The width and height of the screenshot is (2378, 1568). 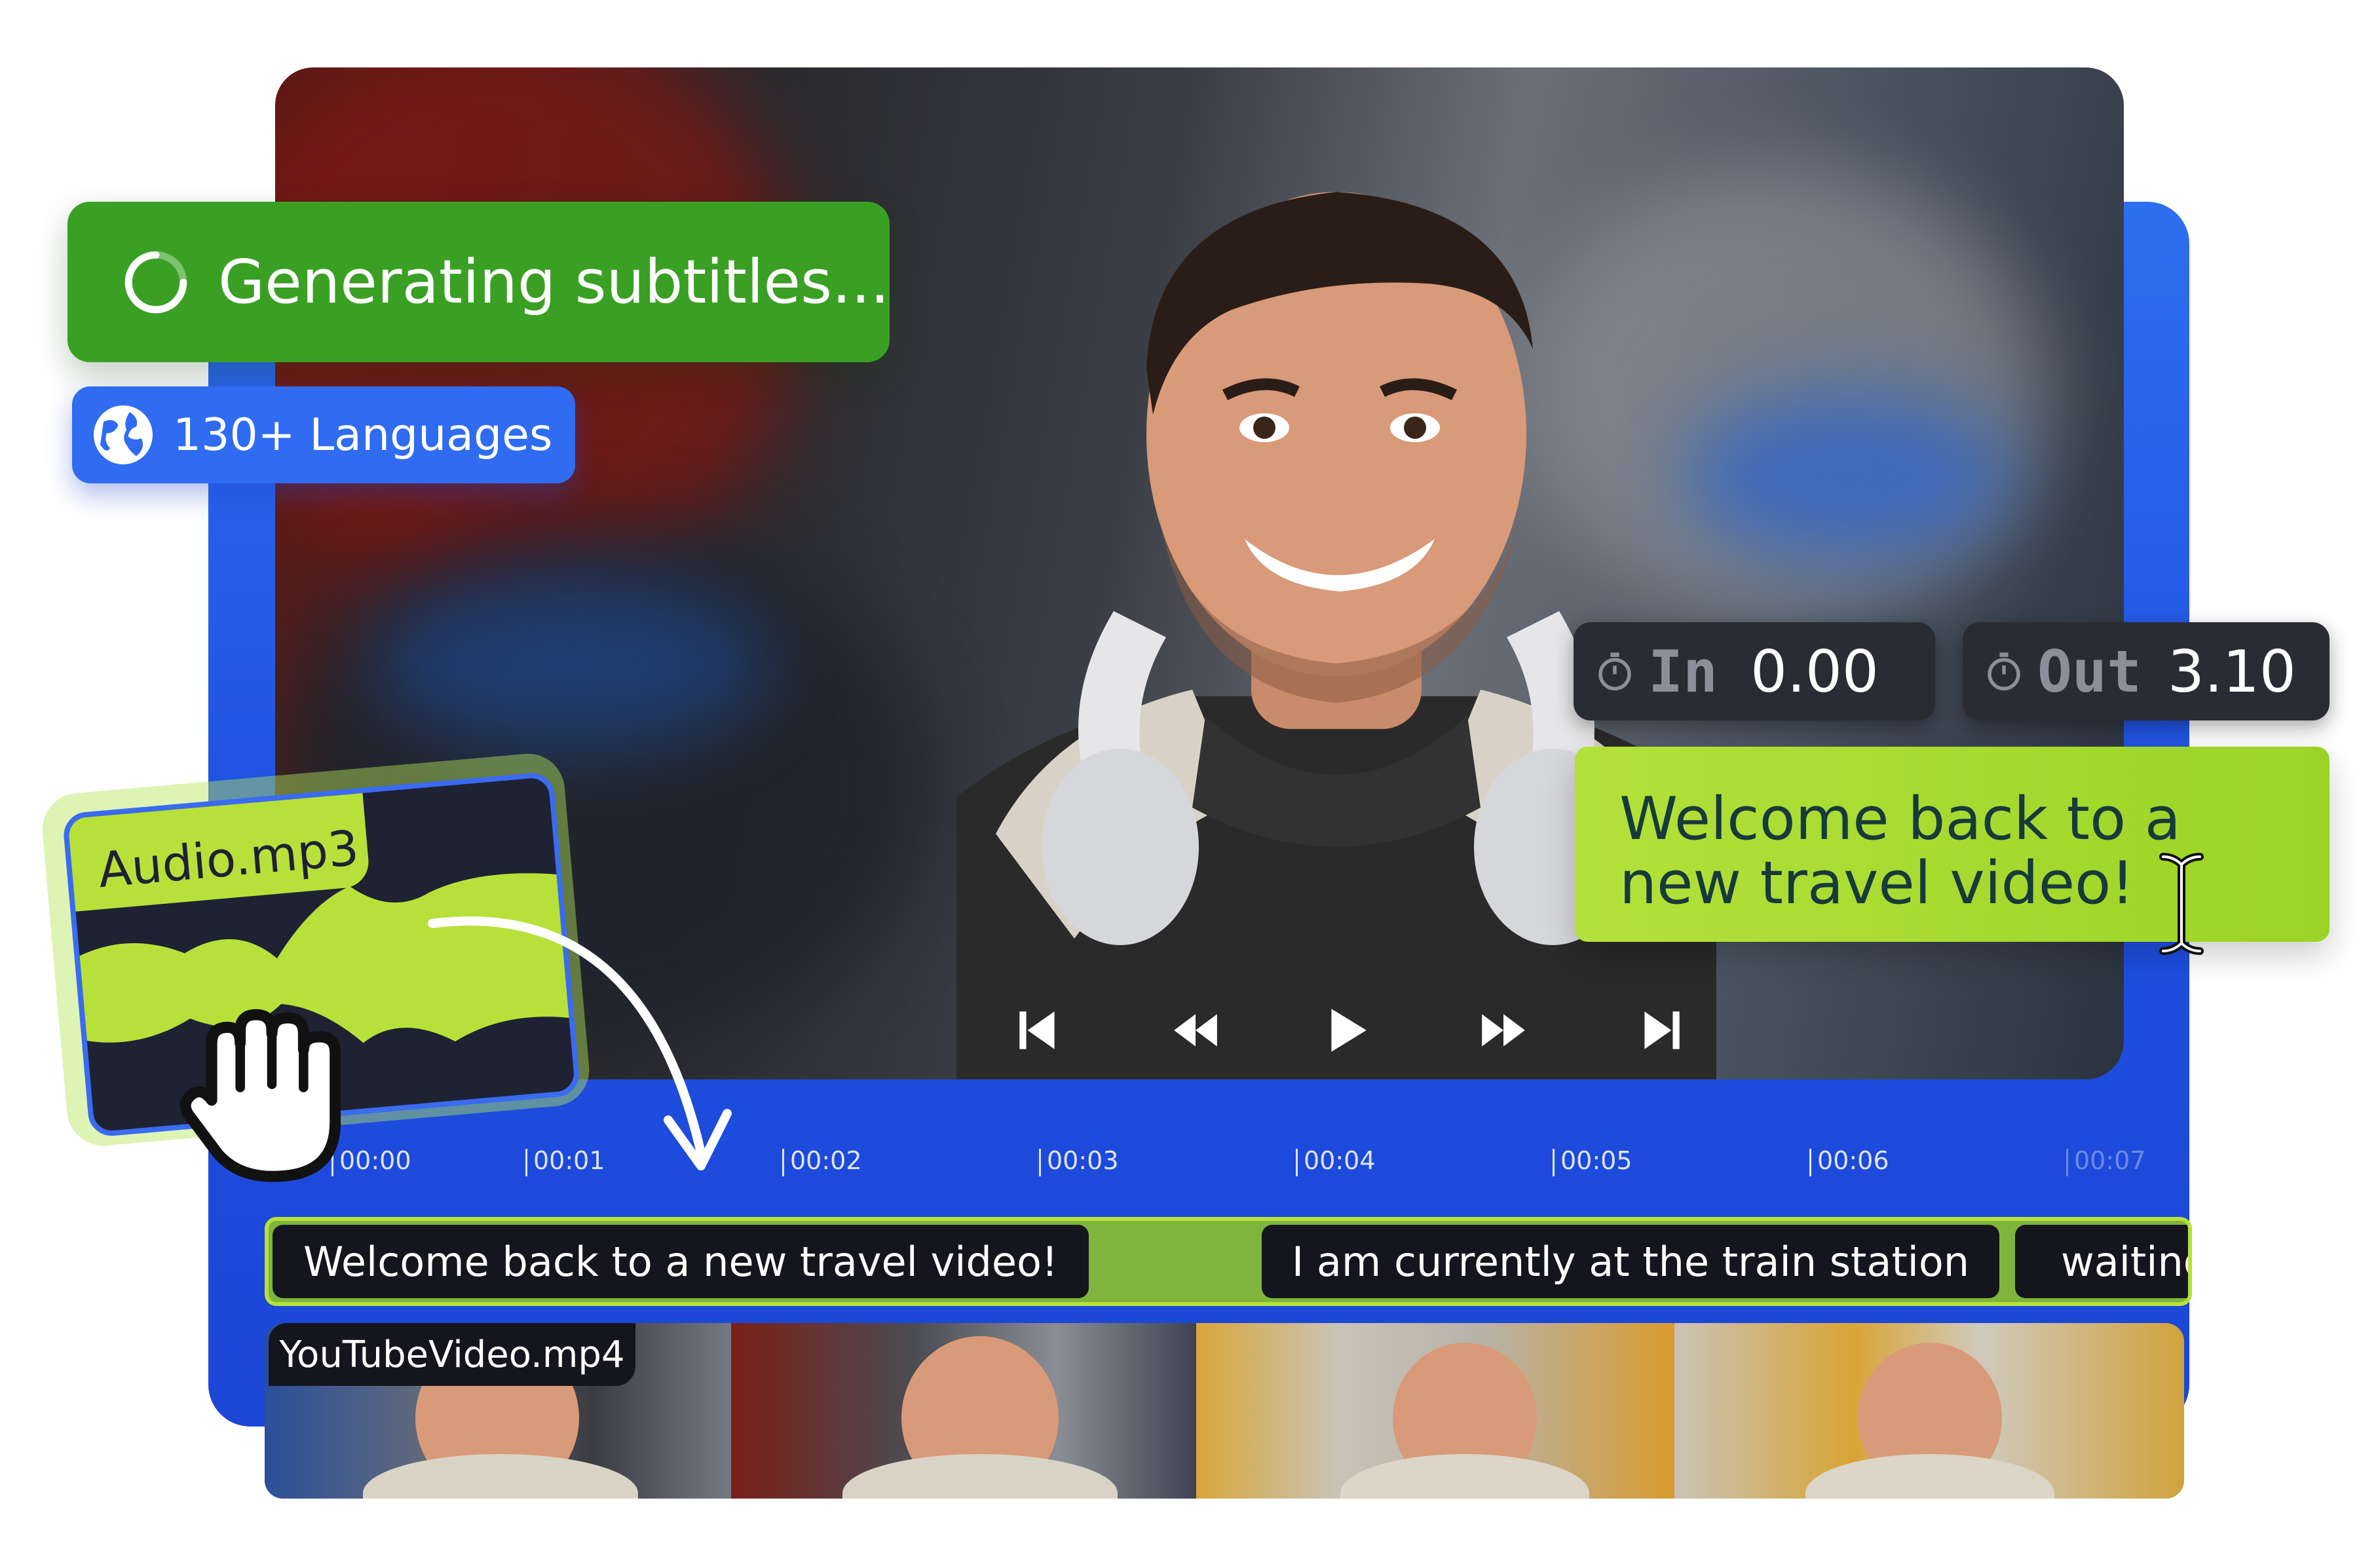 What do you see at coordinates (2106, 1161) in the screenshot?
I see `tick-label: 00:07` at bounding box center [2106, 1161].